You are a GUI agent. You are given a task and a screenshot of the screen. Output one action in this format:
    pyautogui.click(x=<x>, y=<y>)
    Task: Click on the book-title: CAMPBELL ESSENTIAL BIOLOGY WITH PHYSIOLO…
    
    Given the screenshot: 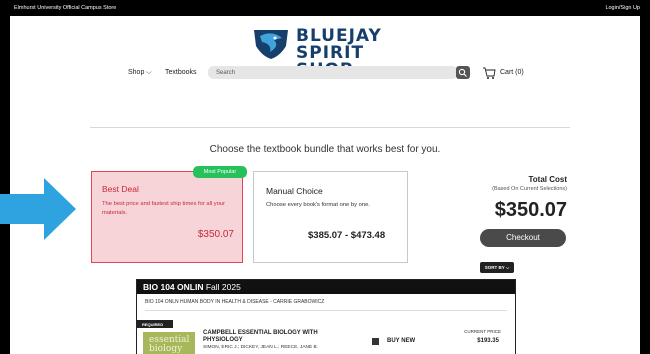 What is the action you would take?
    pyautogui.click(x=268, y=337)
    